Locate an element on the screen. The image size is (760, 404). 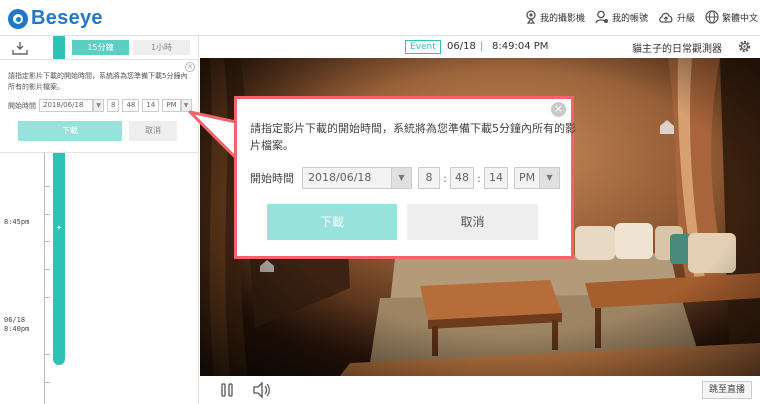
globe-icon is located at coordinates (712, 17).